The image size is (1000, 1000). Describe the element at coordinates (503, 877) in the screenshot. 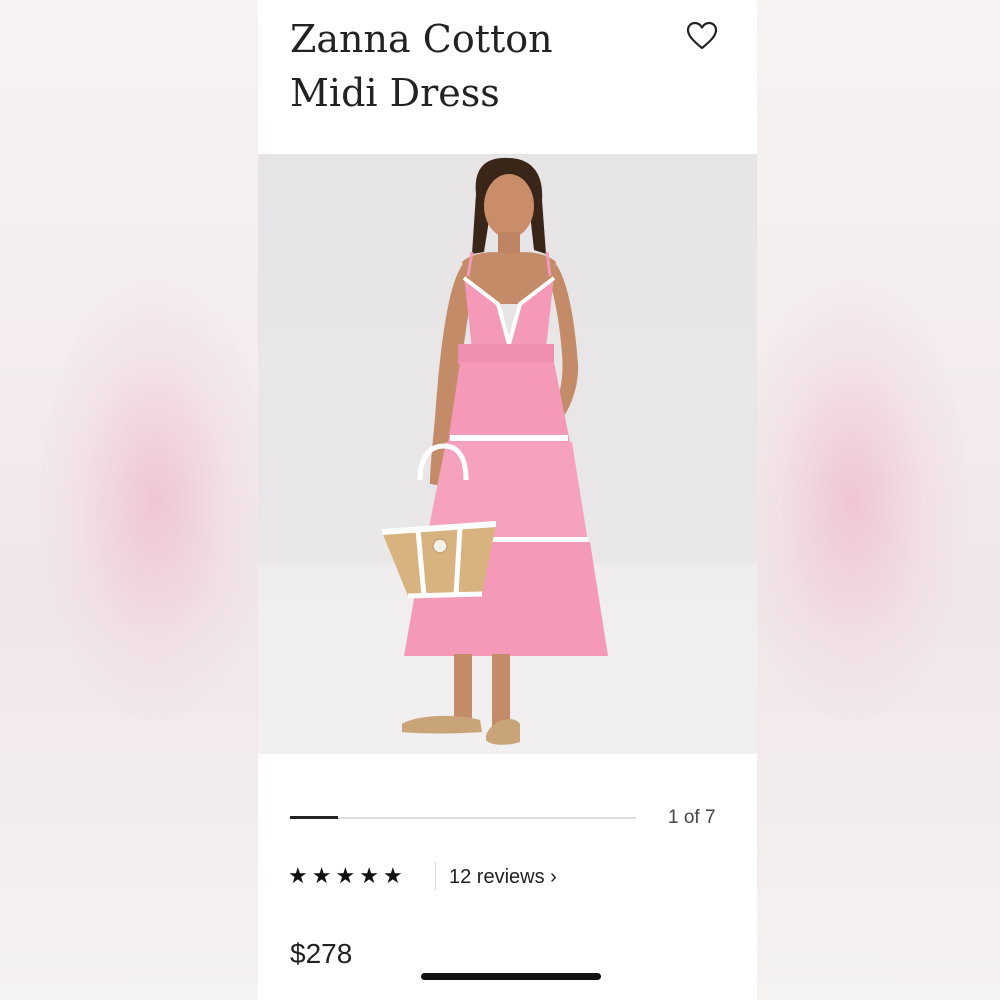

I see `reviews-link: 12 reviews ›` at that location.